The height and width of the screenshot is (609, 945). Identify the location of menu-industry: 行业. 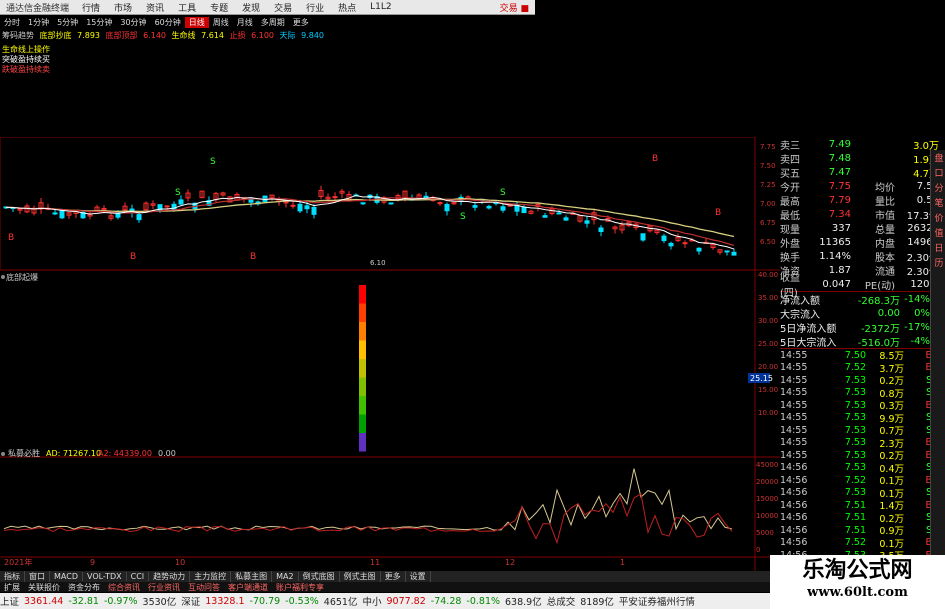
(315, 7).